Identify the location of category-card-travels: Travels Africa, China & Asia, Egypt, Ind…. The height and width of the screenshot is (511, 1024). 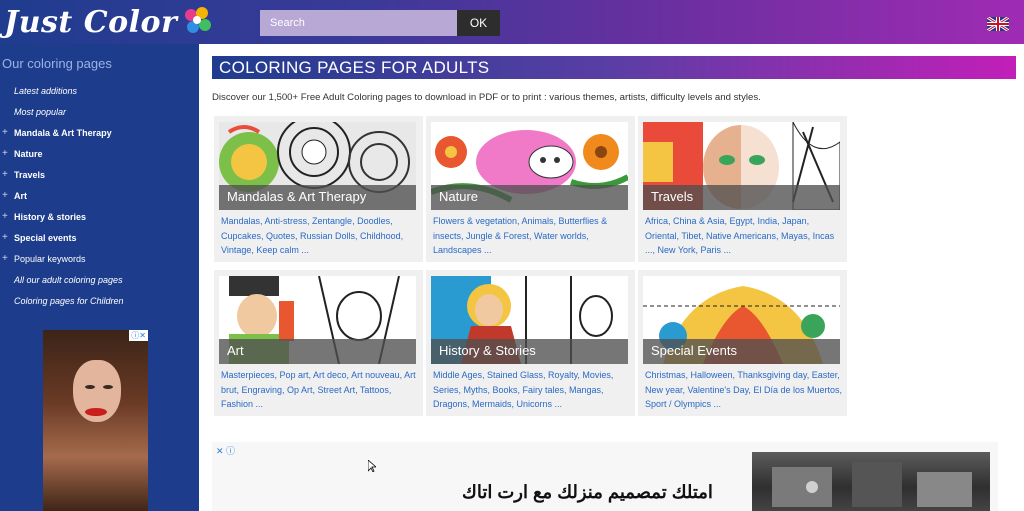
(742, 189).